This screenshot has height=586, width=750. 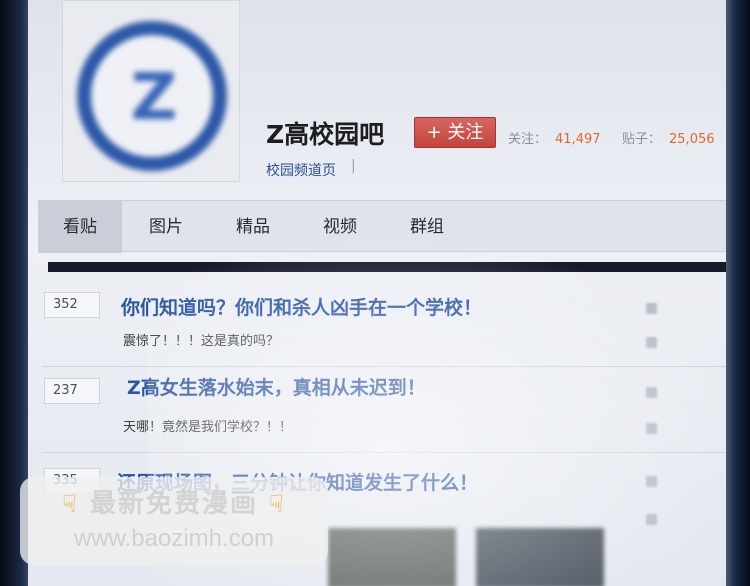 What do you see at coordinates (692, 139) in the screenshot?
I see `posts-count: 25,056` at bounding box center [692, 139].